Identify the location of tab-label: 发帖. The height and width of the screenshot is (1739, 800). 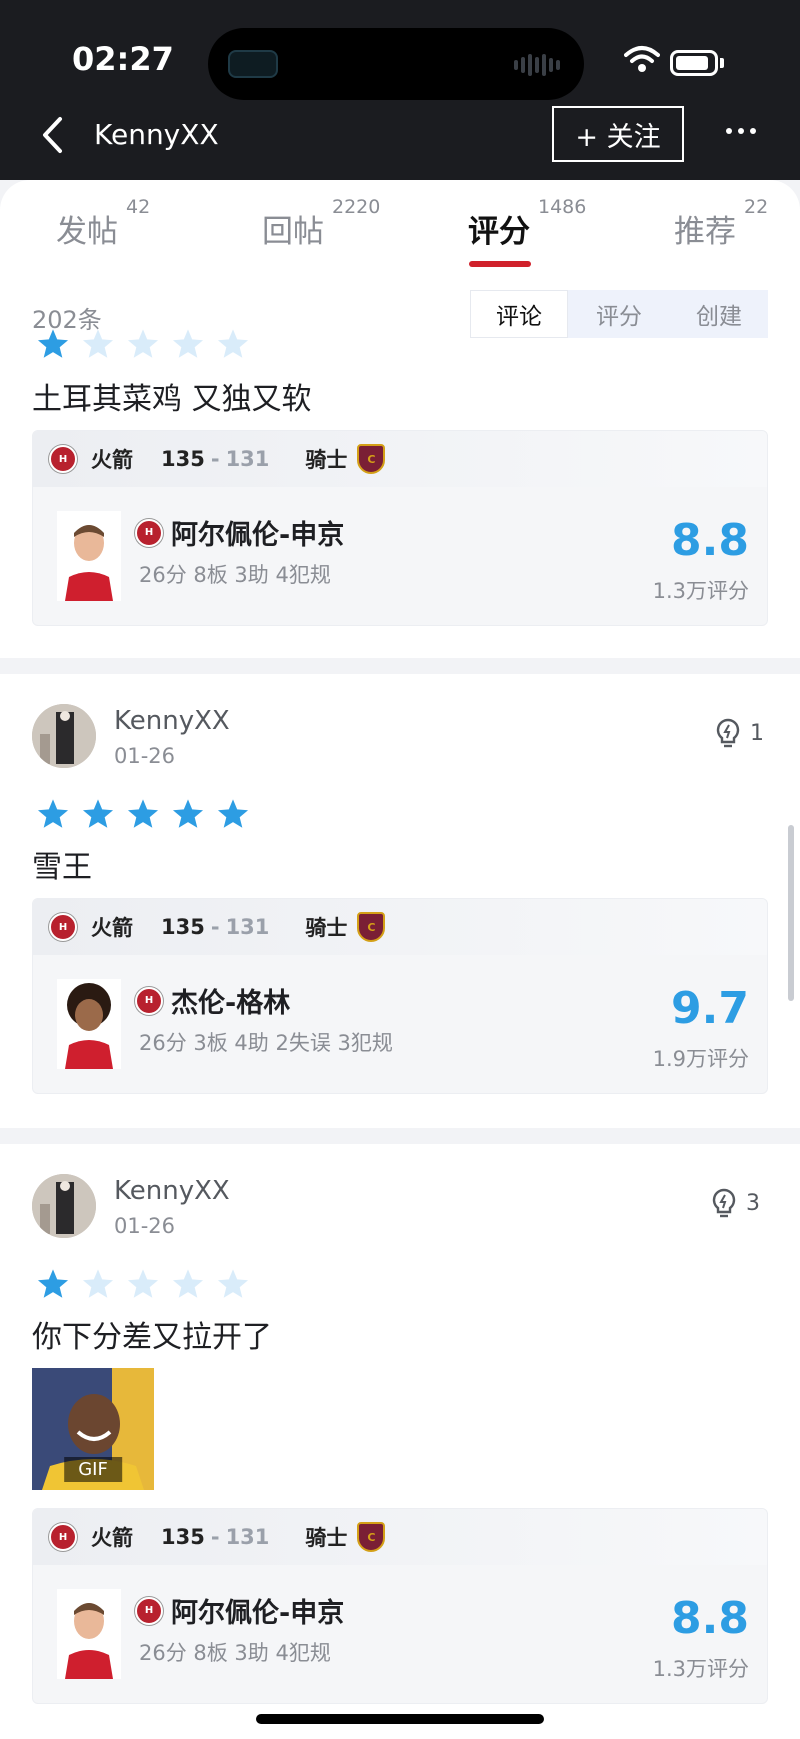
(87, 232).